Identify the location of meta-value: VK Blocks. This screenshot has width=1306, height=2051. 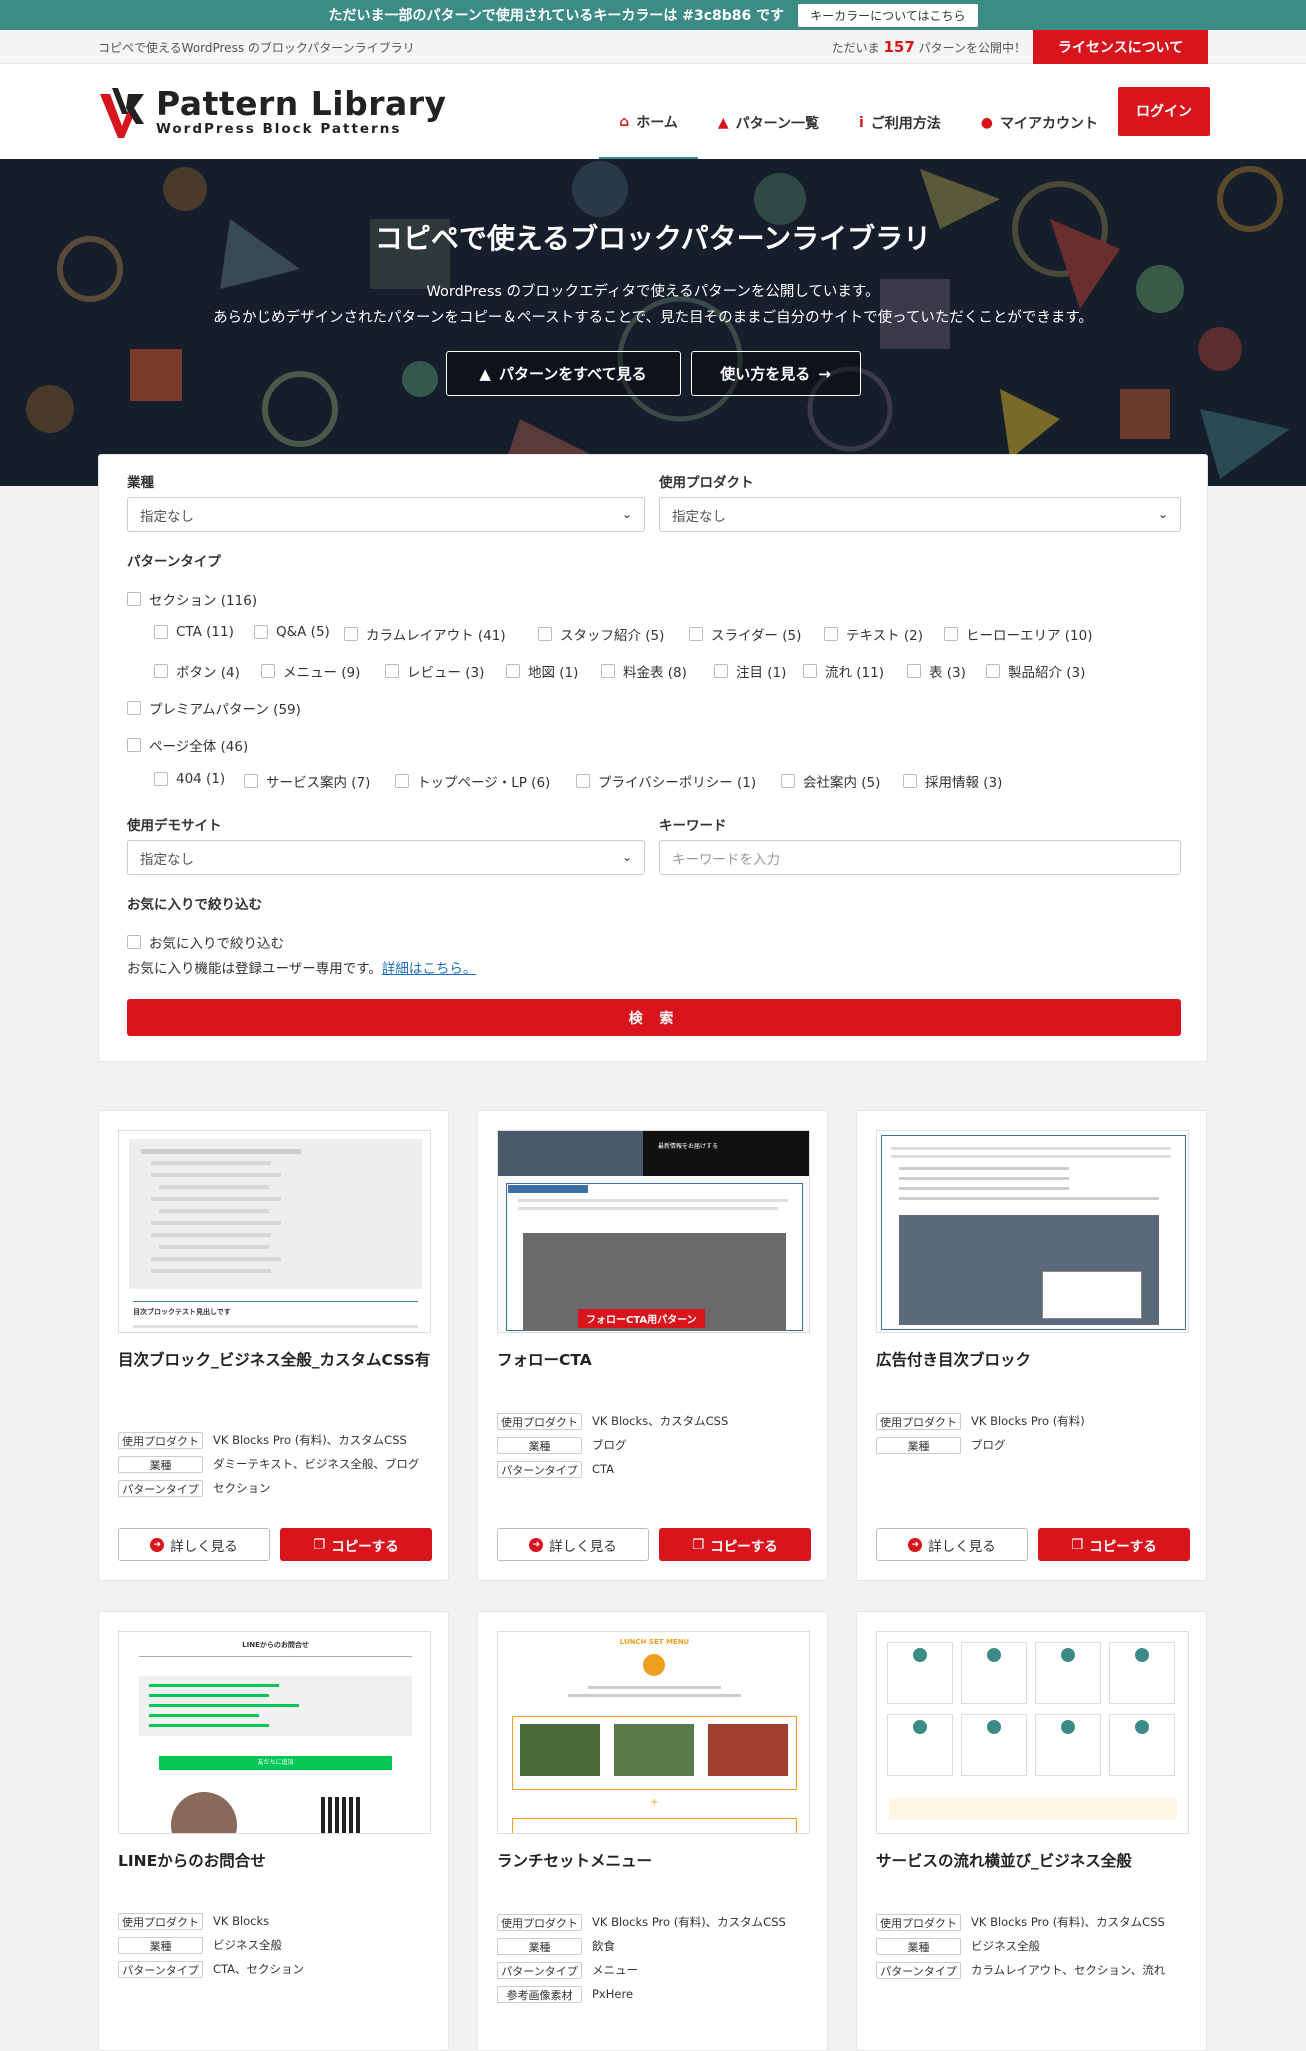
(241, 1921).